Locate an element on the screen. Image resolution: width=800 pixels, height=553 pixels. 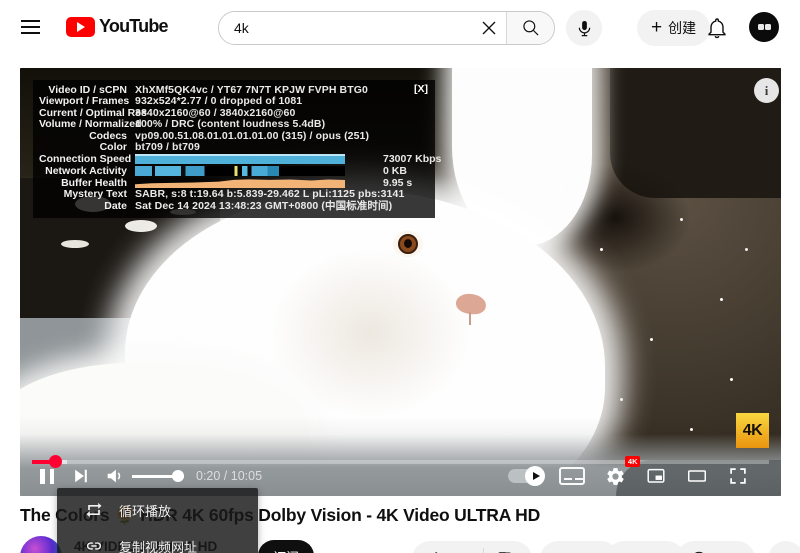
search-box is located at coordinates (386, 28).